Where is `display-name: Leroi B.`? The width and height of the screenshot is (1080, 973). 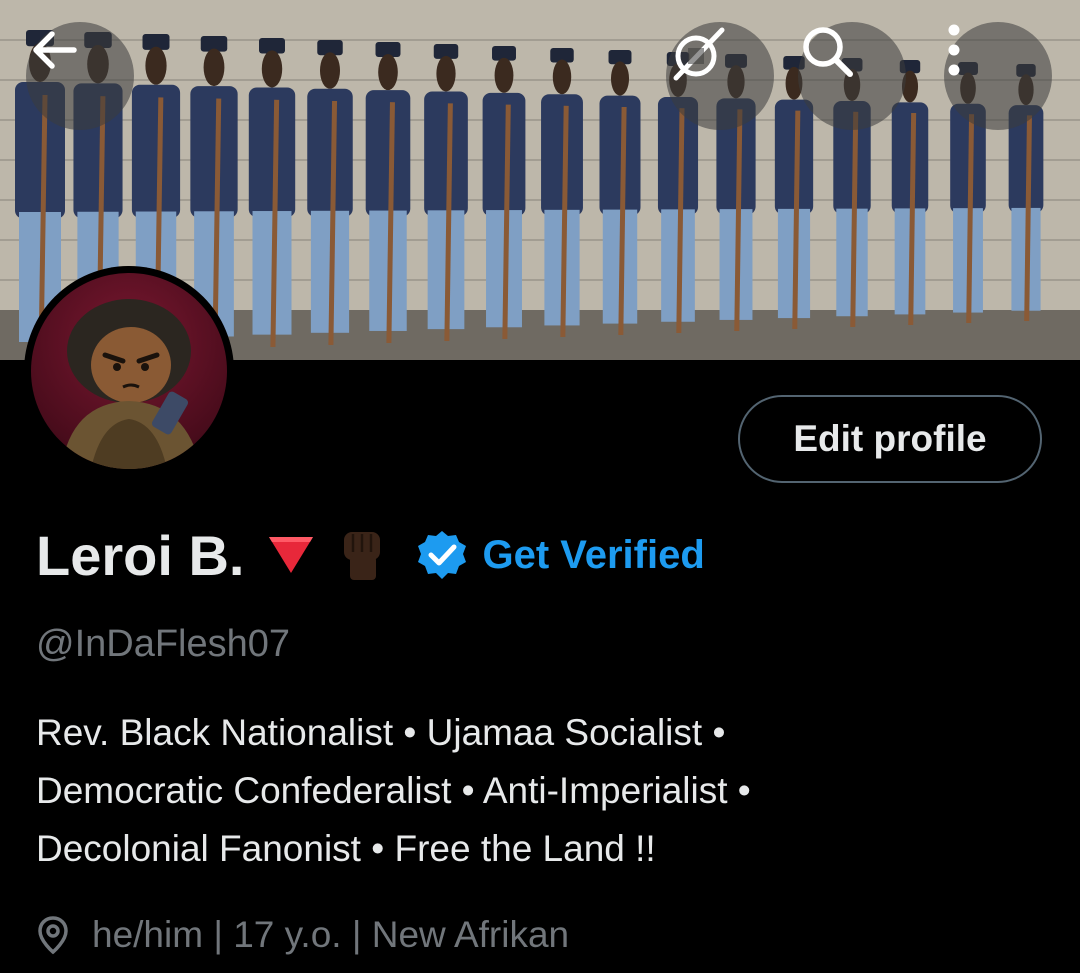 display-name: Leroi B. is located at coordinates (140, 555).